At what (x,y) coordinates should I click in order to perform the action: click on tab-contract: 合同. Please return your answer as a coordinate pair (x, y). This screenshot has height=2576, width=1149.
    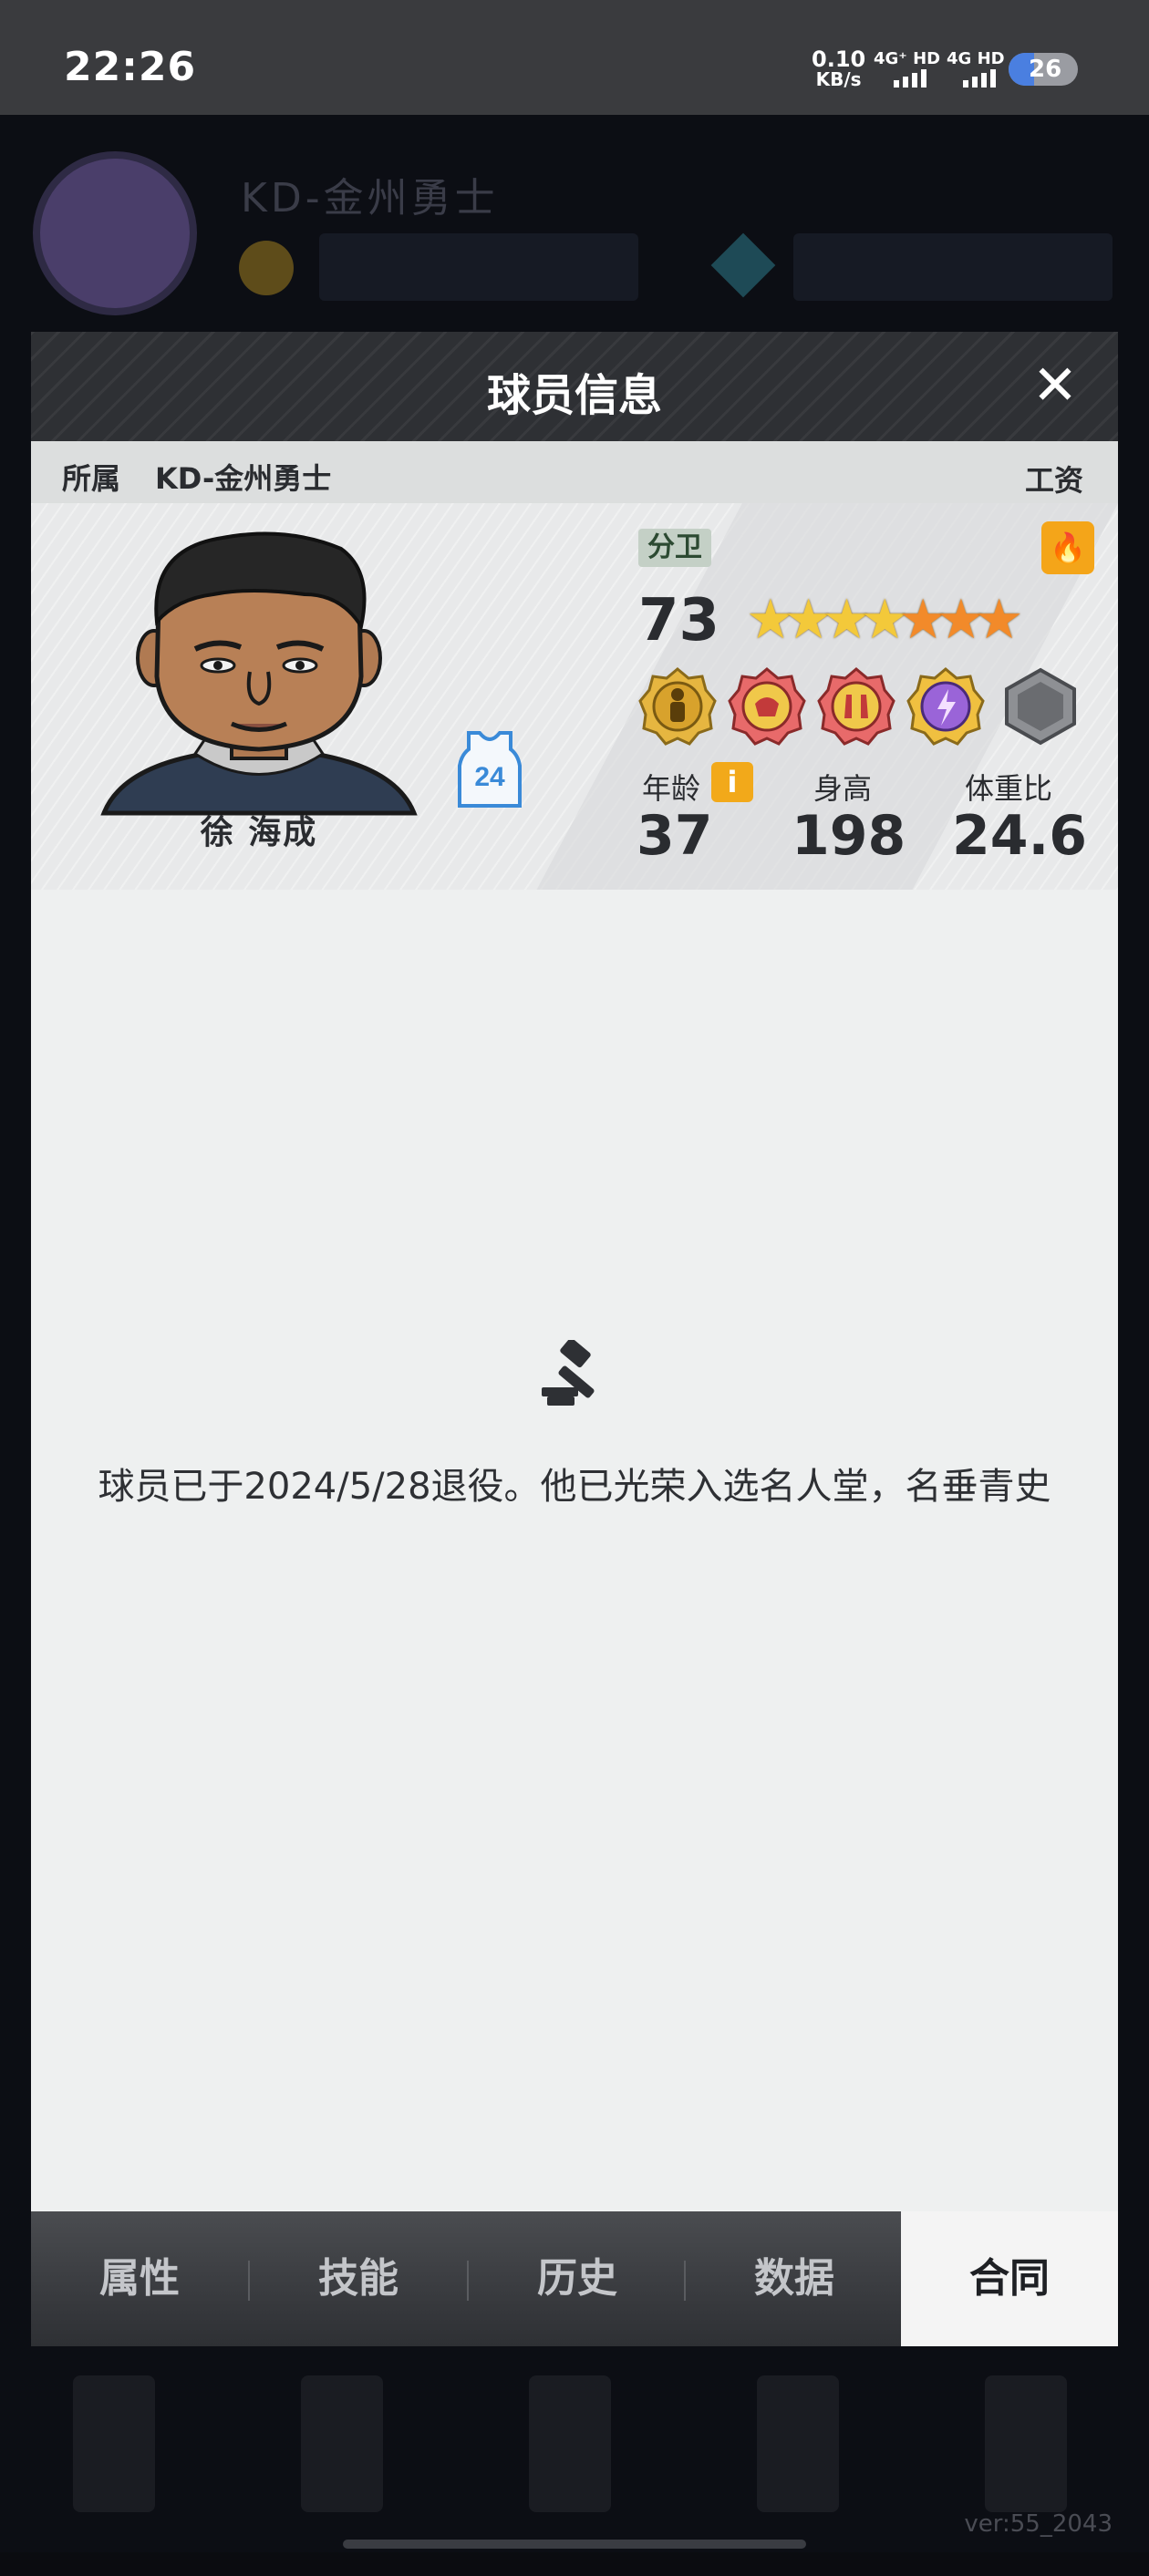
    Looking at the image, I should click on (1009, 2278).